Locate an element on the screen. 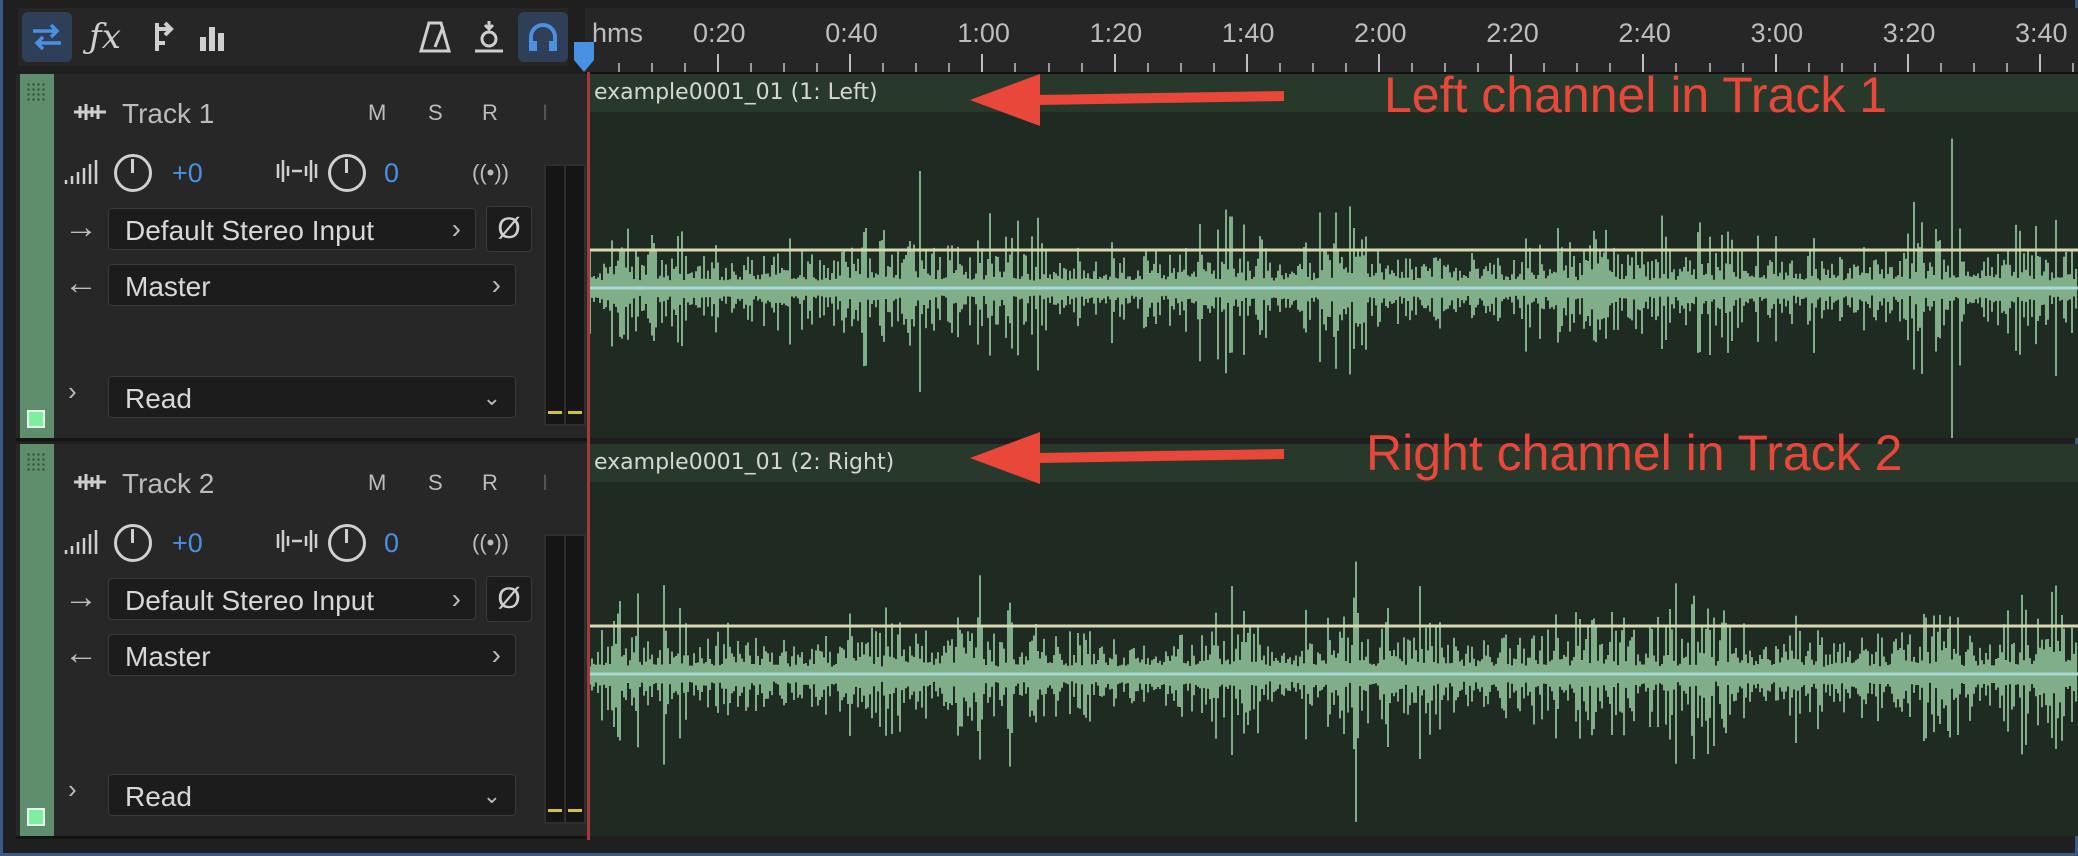 The height and width of the screenshot is (856, 2078). multitrack-toolbar: ƒx is located at coordinates (293, 37).